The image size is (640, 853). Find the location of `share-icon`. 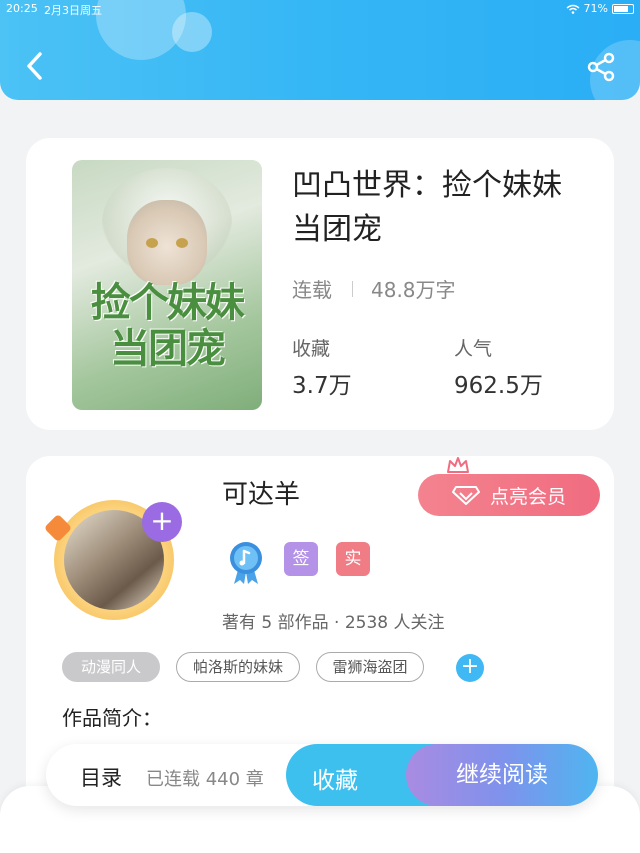

share-icon is located at coordinates (601, 67).